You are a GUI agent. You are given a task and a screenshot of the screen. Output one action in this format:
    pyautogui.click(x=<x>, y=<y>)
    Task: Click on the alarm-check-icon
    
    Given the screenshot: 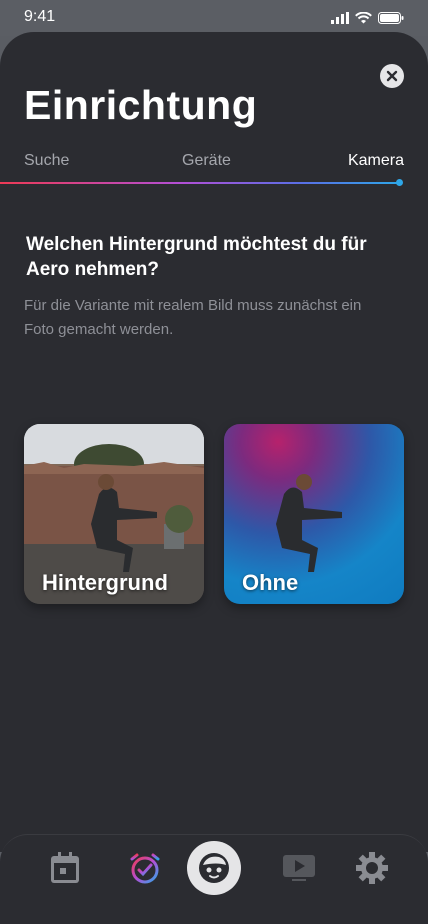 What is the action you would take?
    pyautogui.click(x=145, y=868)
    